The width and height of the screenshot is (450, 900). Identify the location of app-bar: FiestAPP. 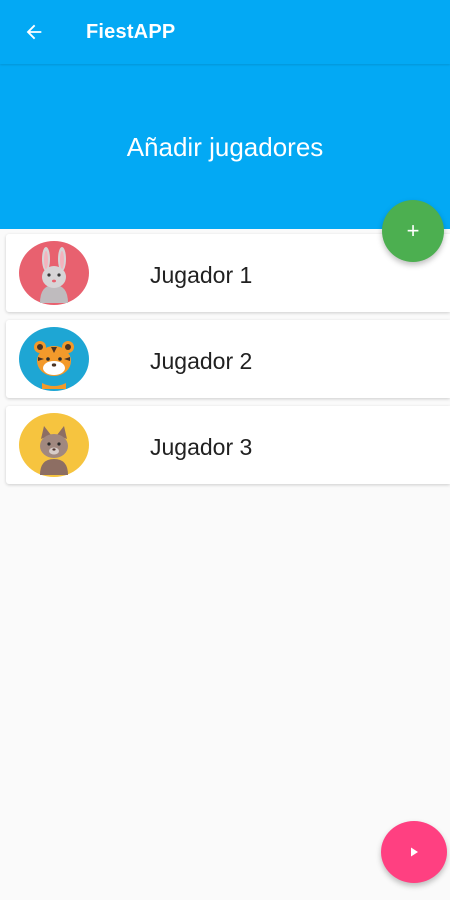
(225, 32).